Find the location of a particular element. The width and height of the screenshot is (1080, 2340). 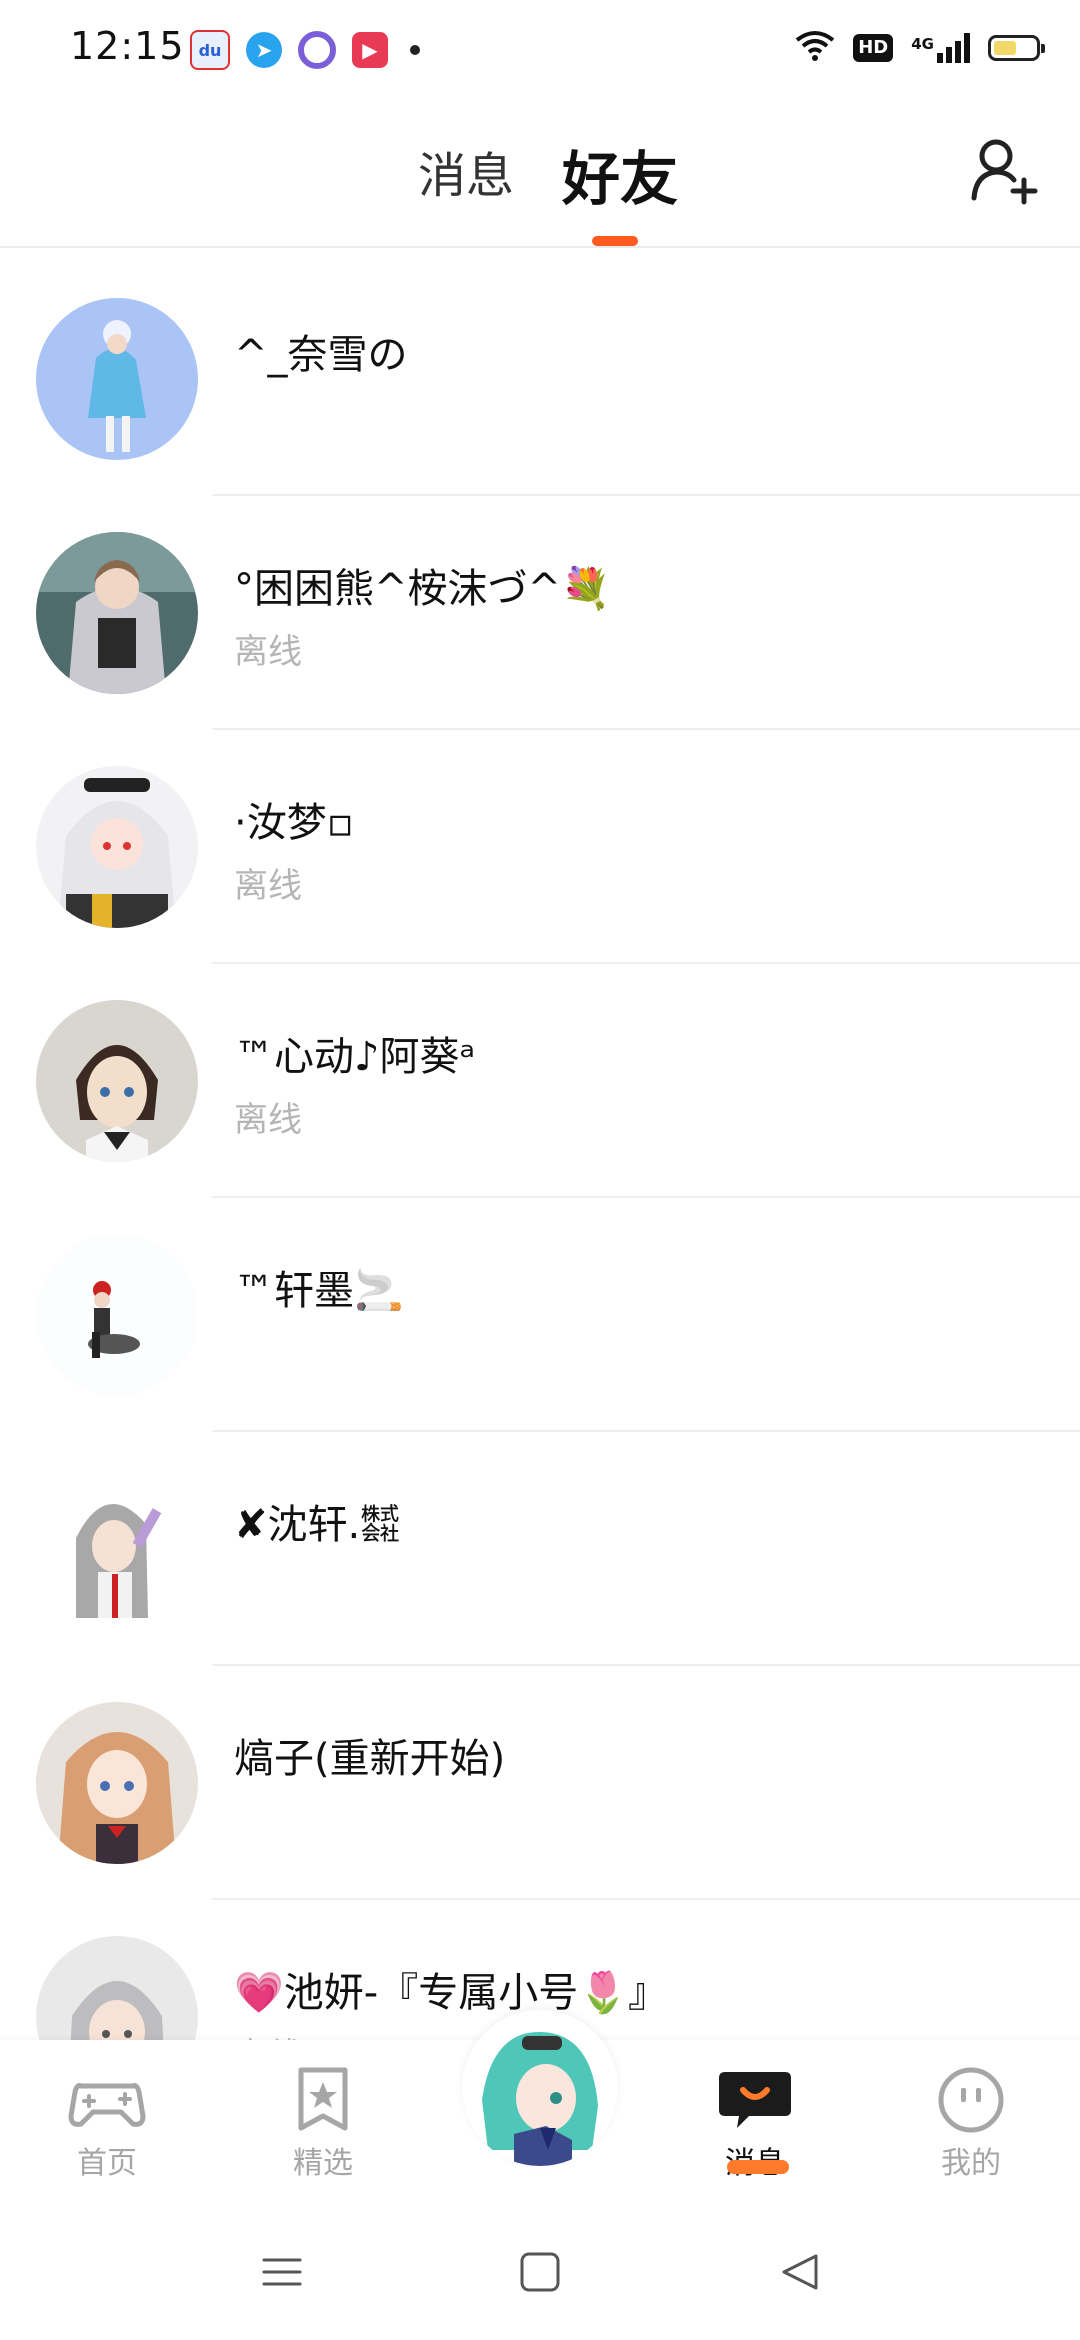

home-square-icon is located at coordinates (540, 2272).